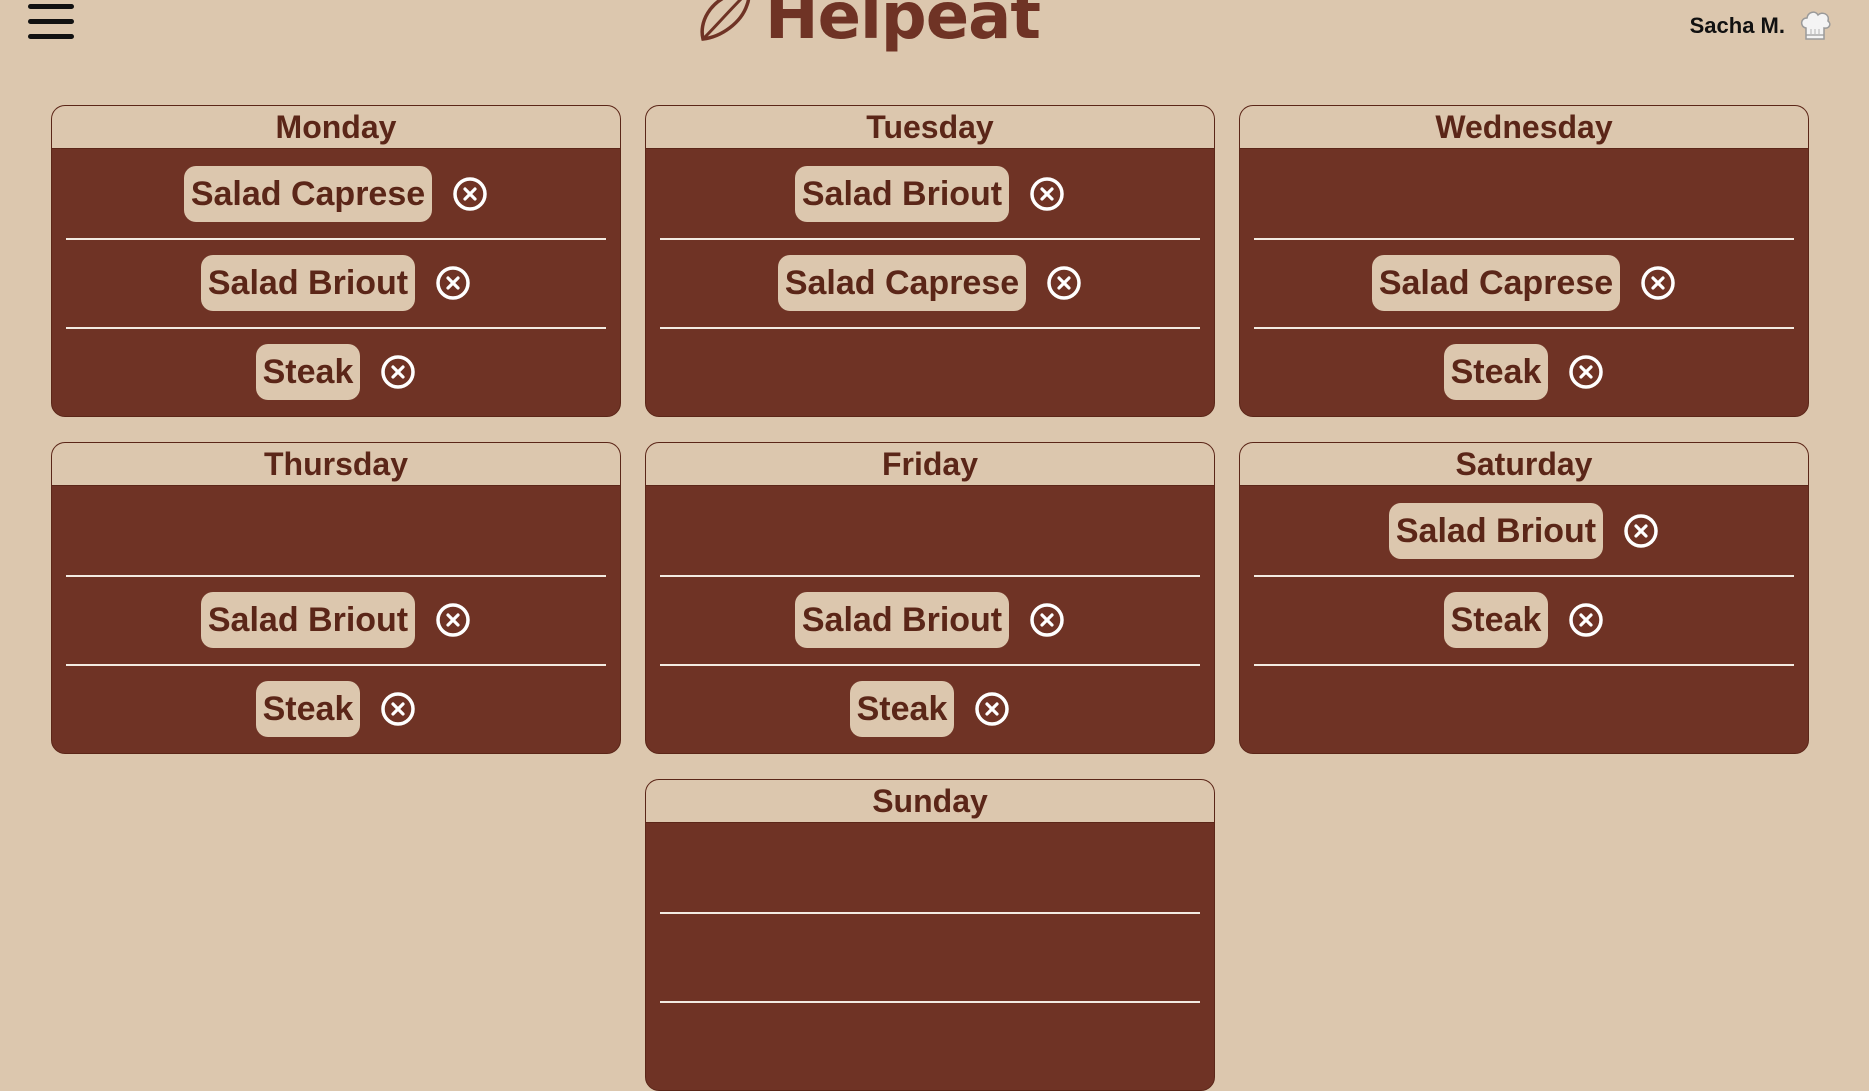  I want to click on hamburger-menu-icon, so click(51, 23).